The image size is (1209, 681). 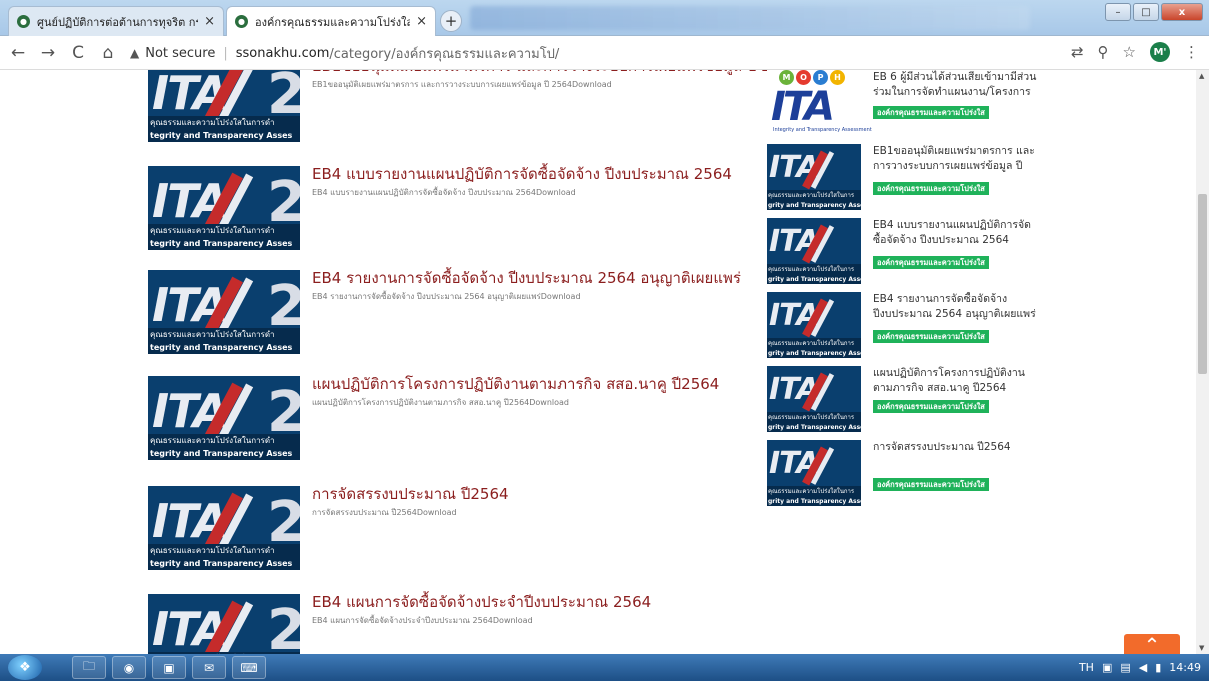 I want to click on site-favicon-icon: ●, so click(x=23, y=21).